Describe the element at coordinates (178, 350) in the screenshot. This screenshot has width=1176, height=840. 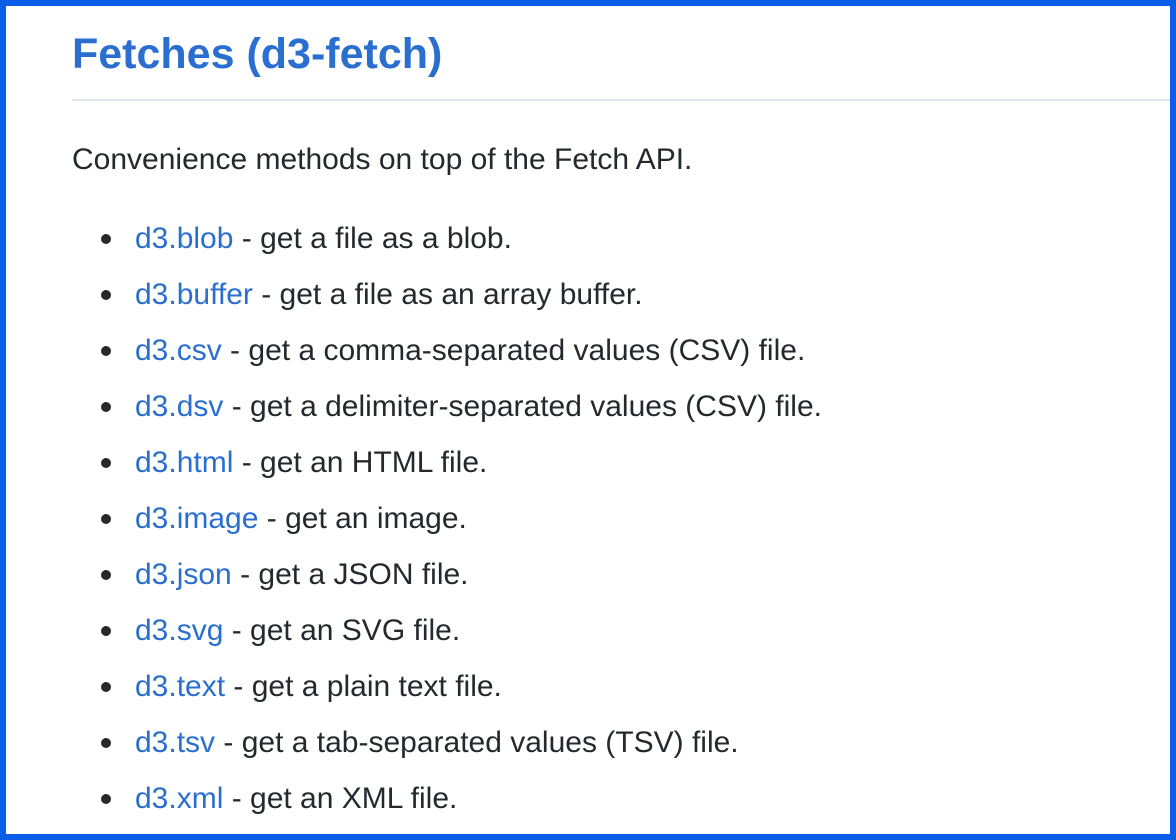
I see `method-link: d3.csv` at that location.